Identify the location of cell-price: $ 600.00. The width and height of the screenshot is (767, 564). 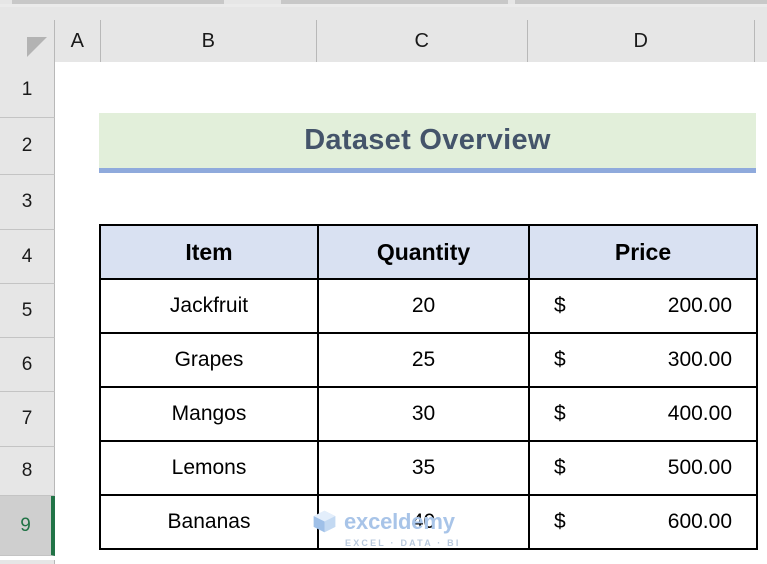
(643, 522).